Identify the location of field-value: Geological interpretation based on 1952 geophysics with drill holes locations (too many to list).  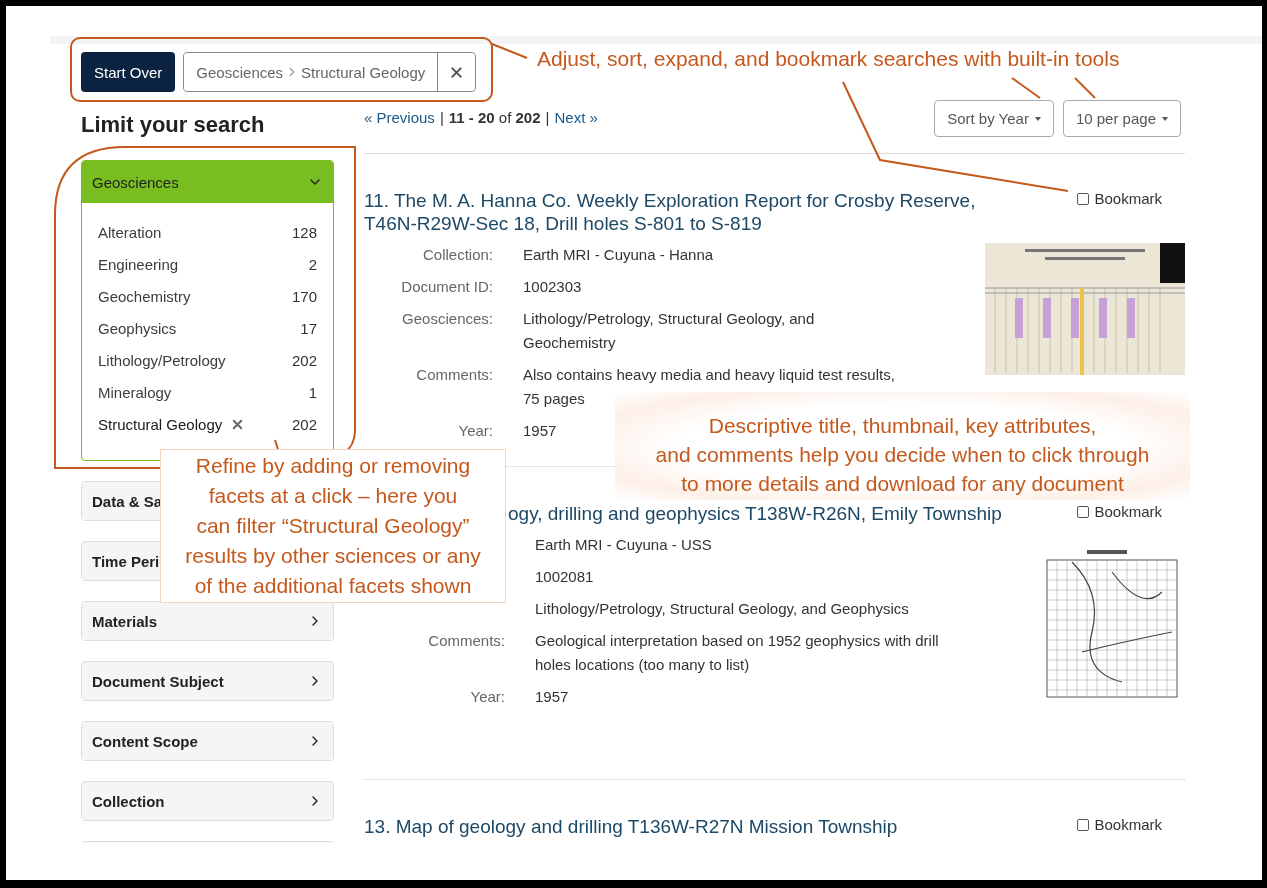
(737, 653).